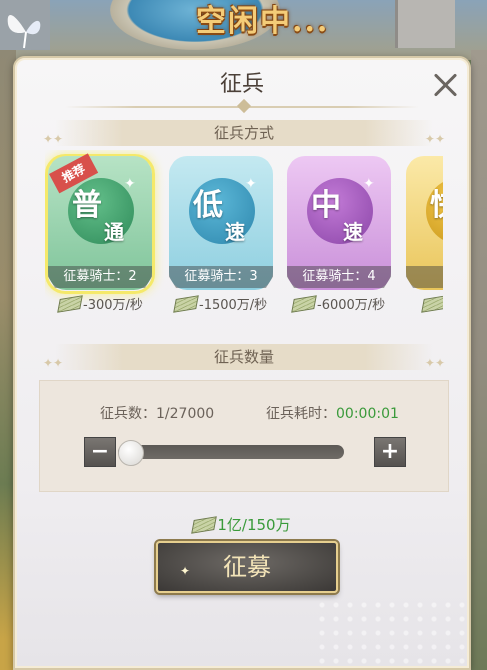 This screenshot has width=487, height=670. Describe the element at coordinates (208, 205) in the screenshot. I see `speed-char-big: 低` at that location.